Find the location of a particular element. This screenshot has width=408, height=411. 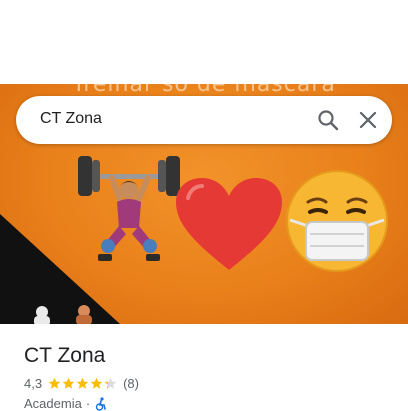

rating-value: 4,3 is located at coordinates (33, 383).